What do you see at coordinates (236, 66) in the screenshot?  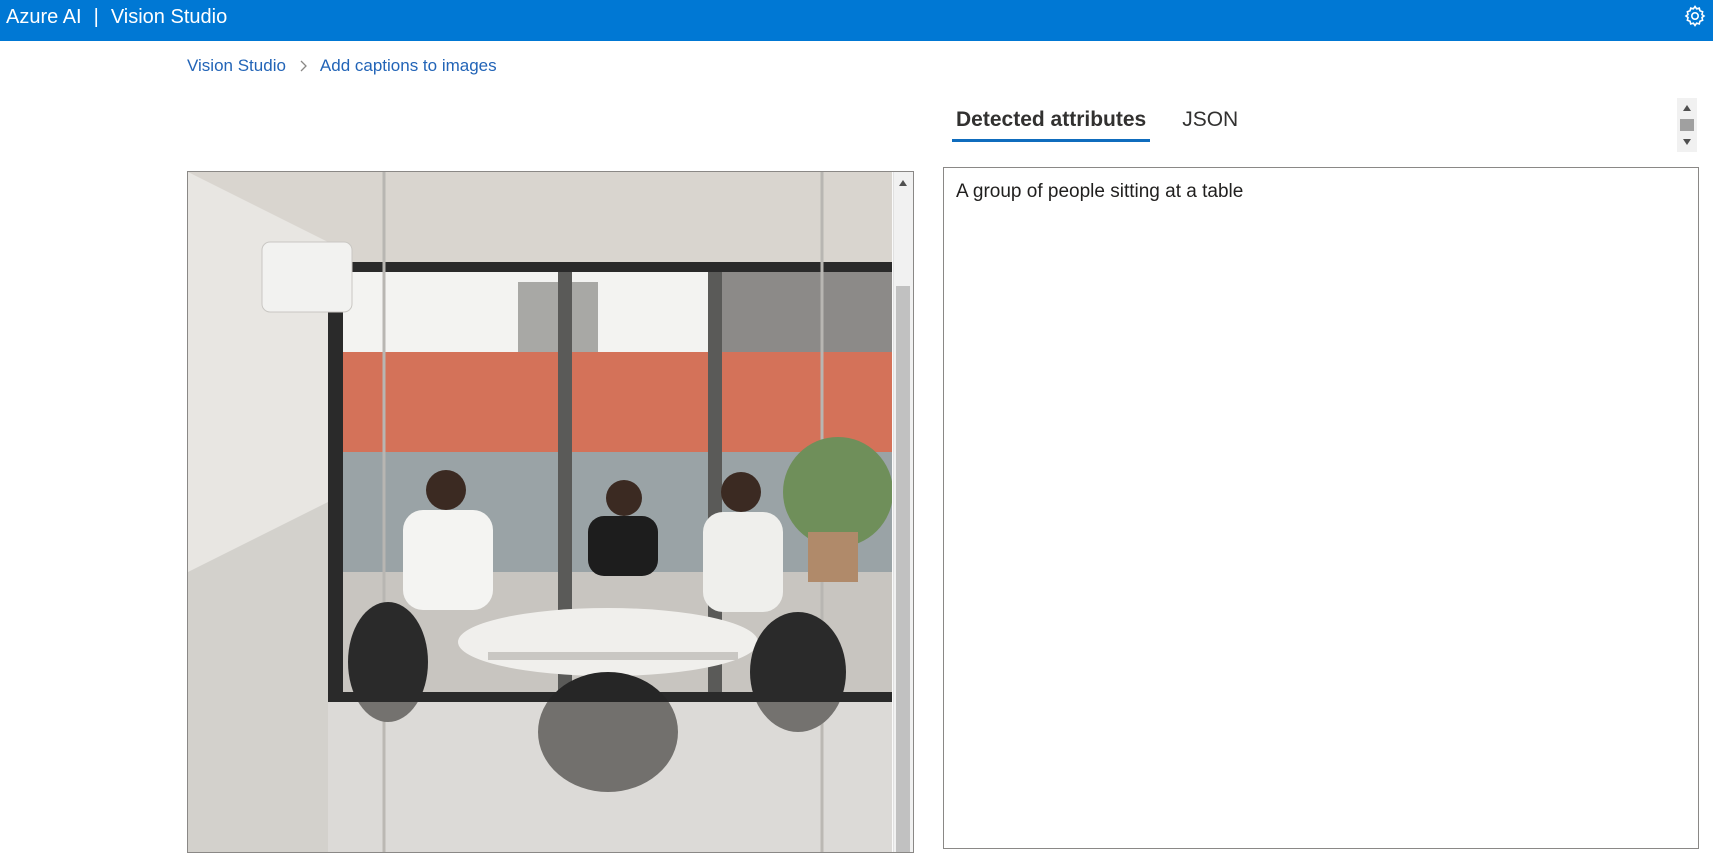 I see `breadcrumb-vision-studio: Vision Studio` at bounding box center [236, 66].